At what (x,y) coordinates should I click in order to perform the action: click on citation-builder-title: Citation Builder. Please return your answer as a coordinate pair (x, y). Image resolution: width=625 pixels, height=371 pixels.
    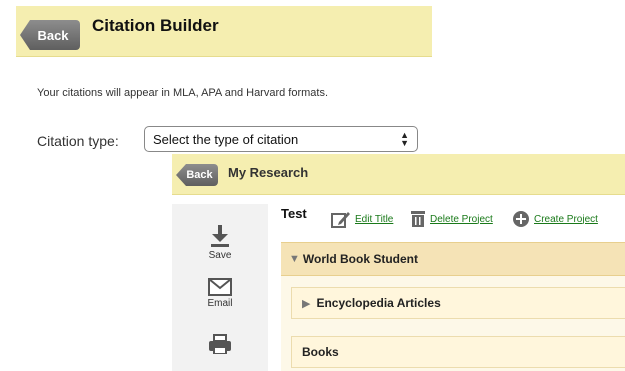
    Looking at the image, I should click on (155, 25).